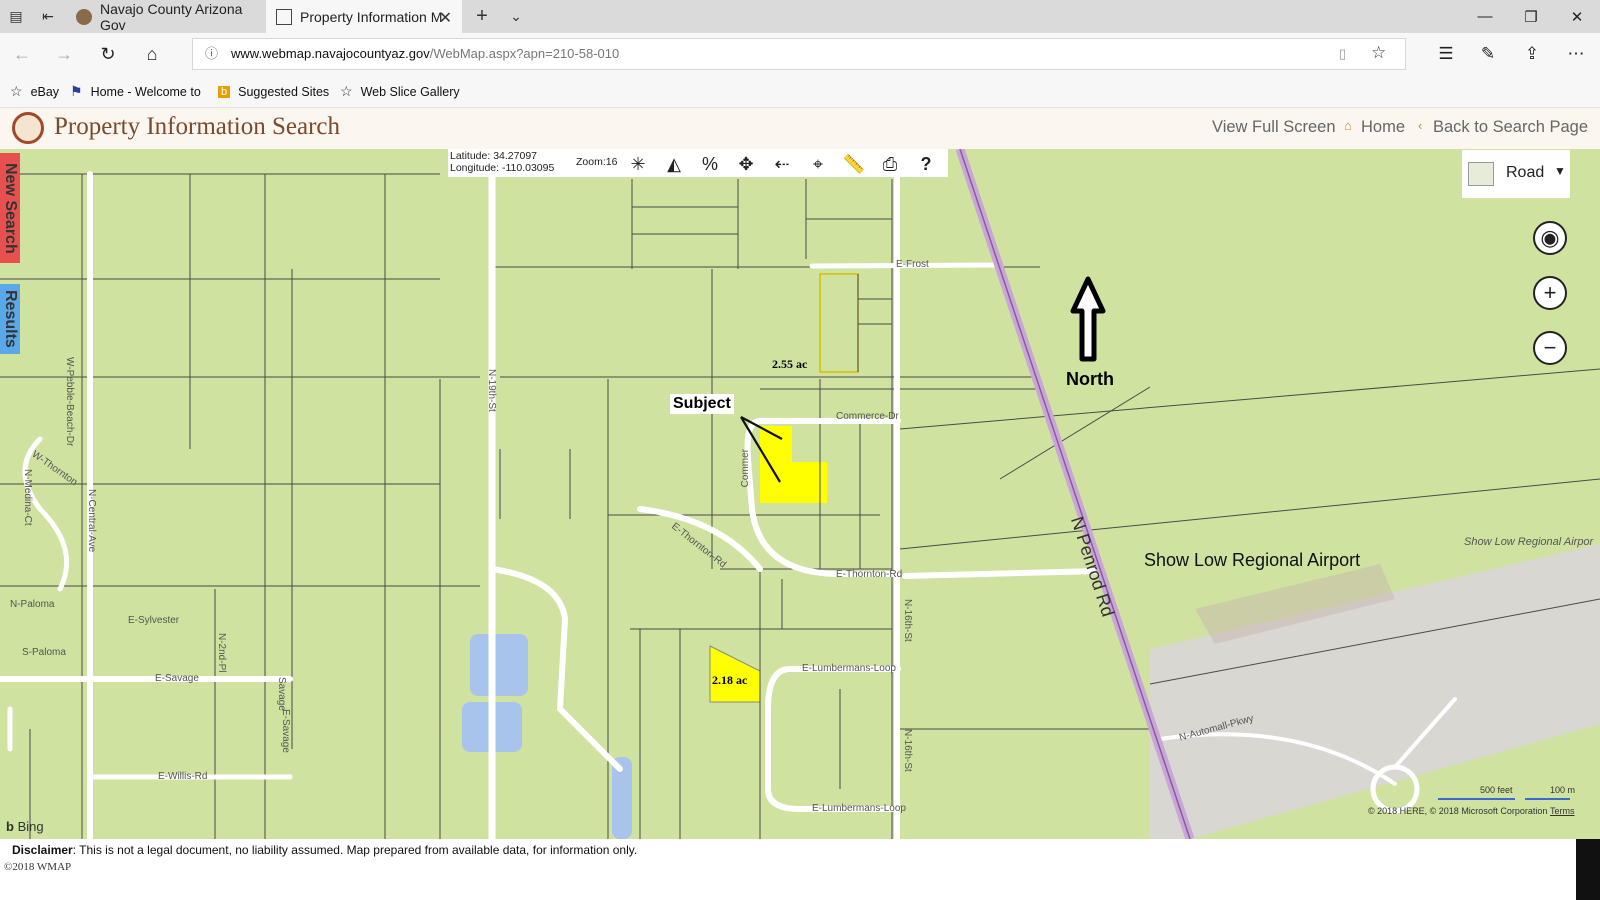 This screenshot has height=900, width=1600. I want to click on tab-actions-icon: ▤, so click(16, 16).